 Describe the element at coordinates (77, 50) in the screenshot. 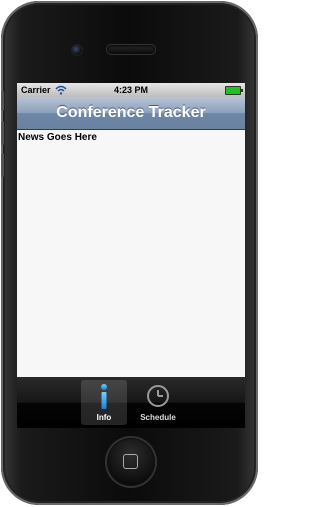

I see `front-camera` at that location.